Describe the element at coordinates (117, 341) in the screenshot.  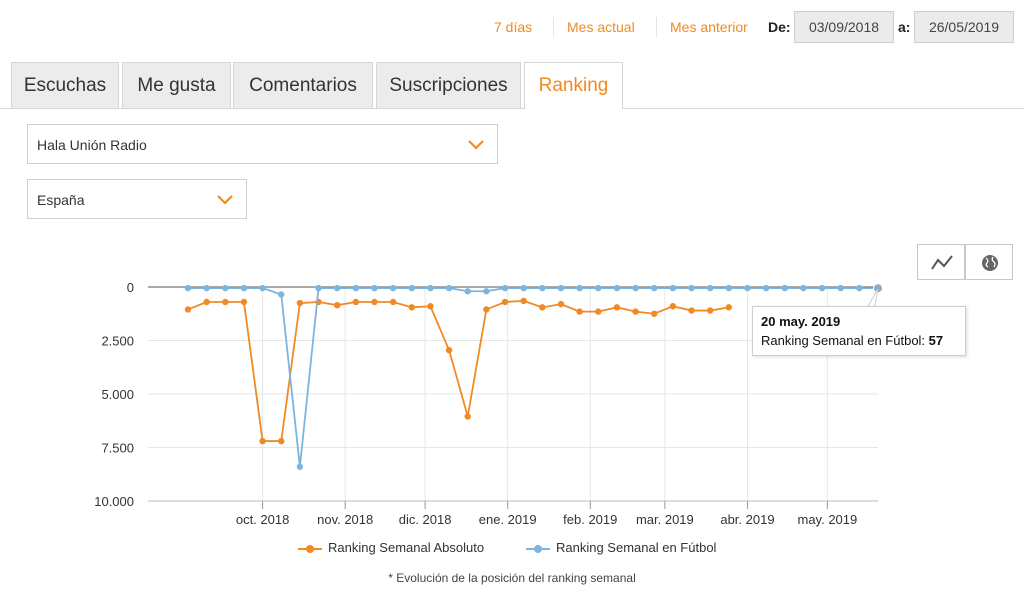
I see `y-tick-label: 2.500` at that location.